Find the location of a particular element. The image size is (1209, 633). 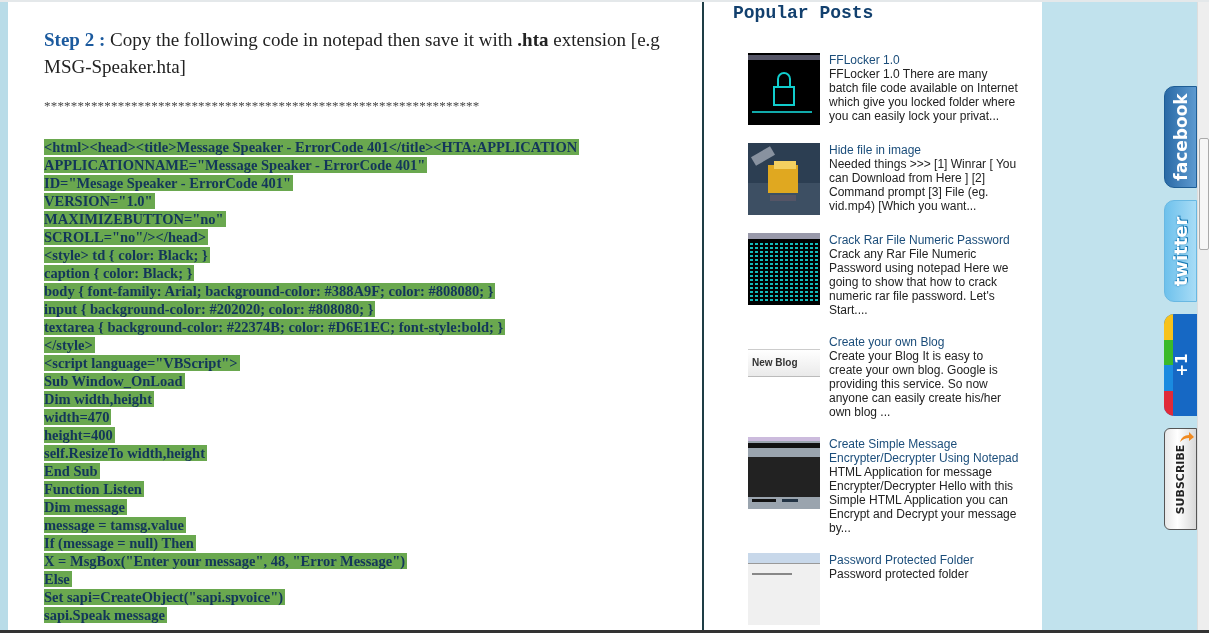

post-title-link: Create your own Blog is located at coordinates (924, 342).